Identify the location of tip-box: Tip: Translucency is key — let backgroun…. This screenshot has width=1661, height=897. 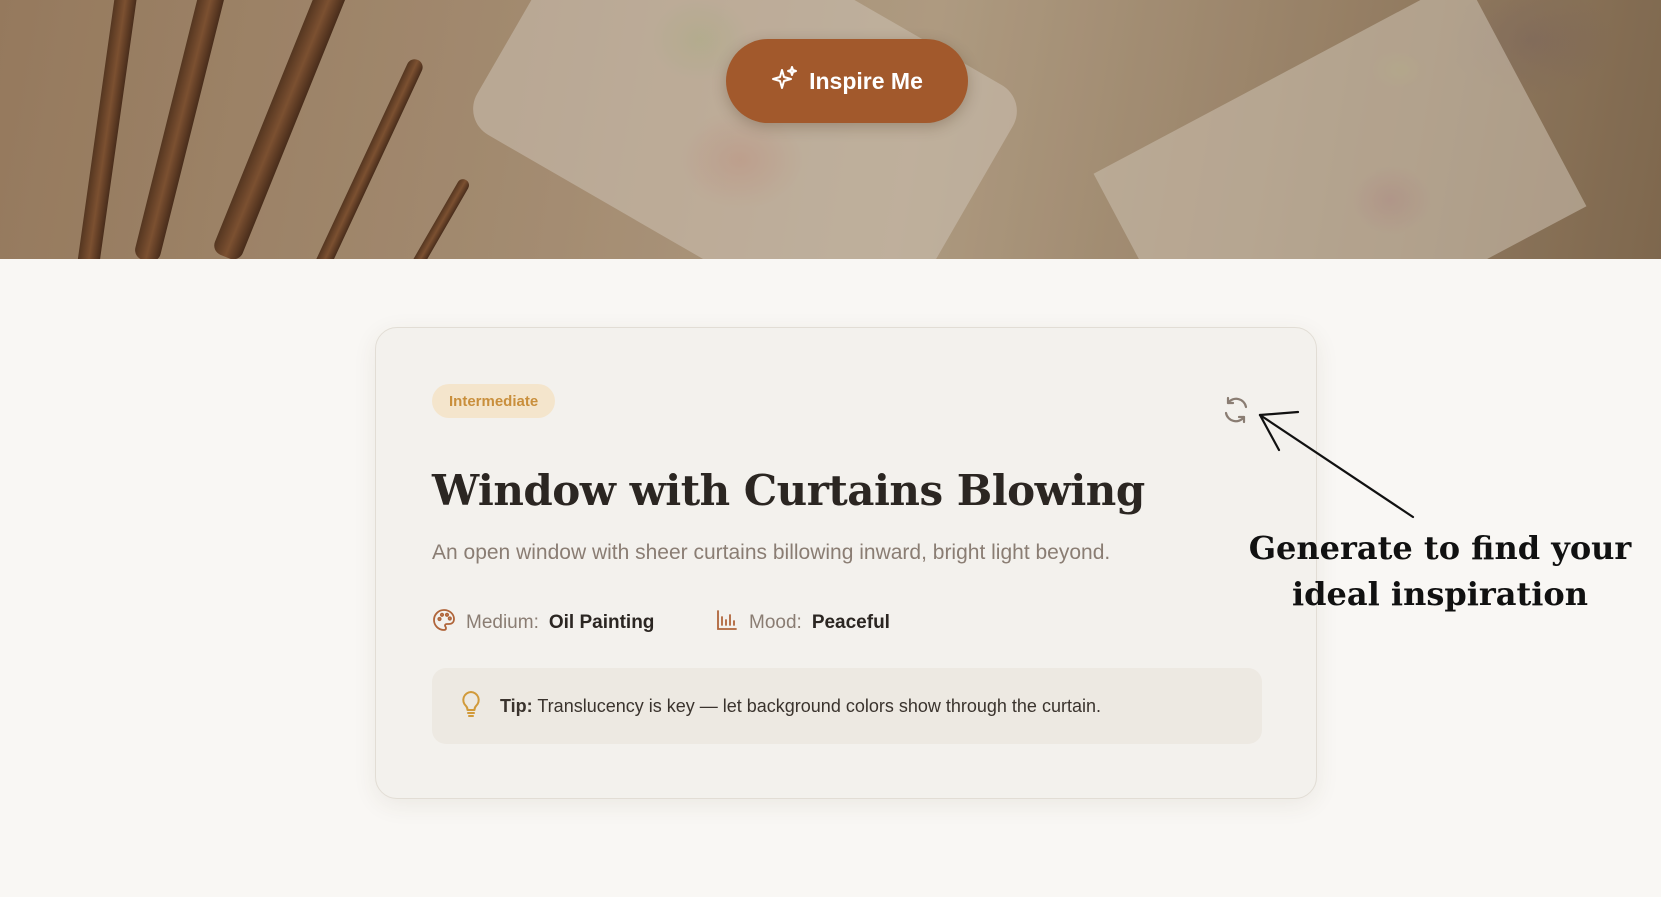
(847, 706).